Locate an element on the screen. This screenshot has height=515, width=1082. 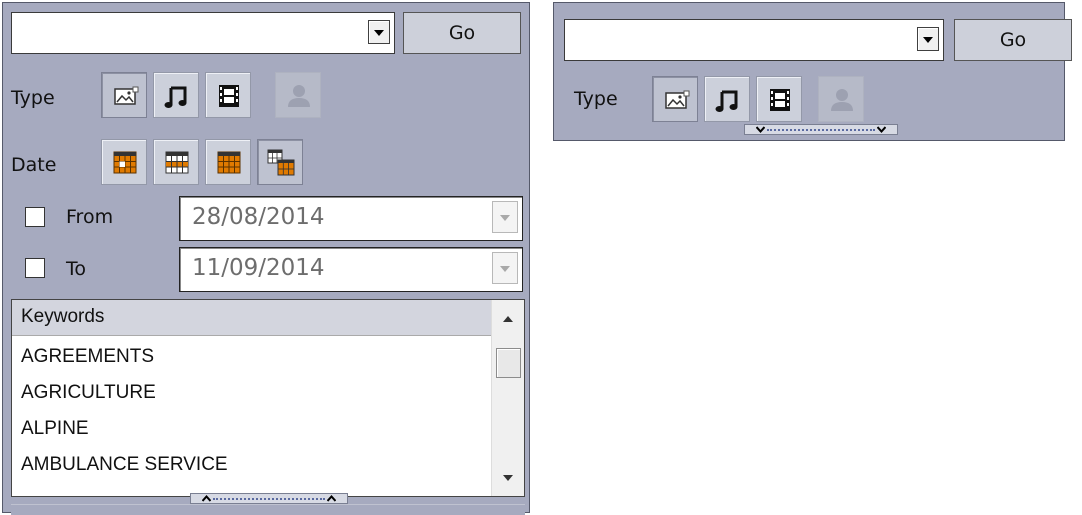
to-checkbox is located at coordinates (35, 268).